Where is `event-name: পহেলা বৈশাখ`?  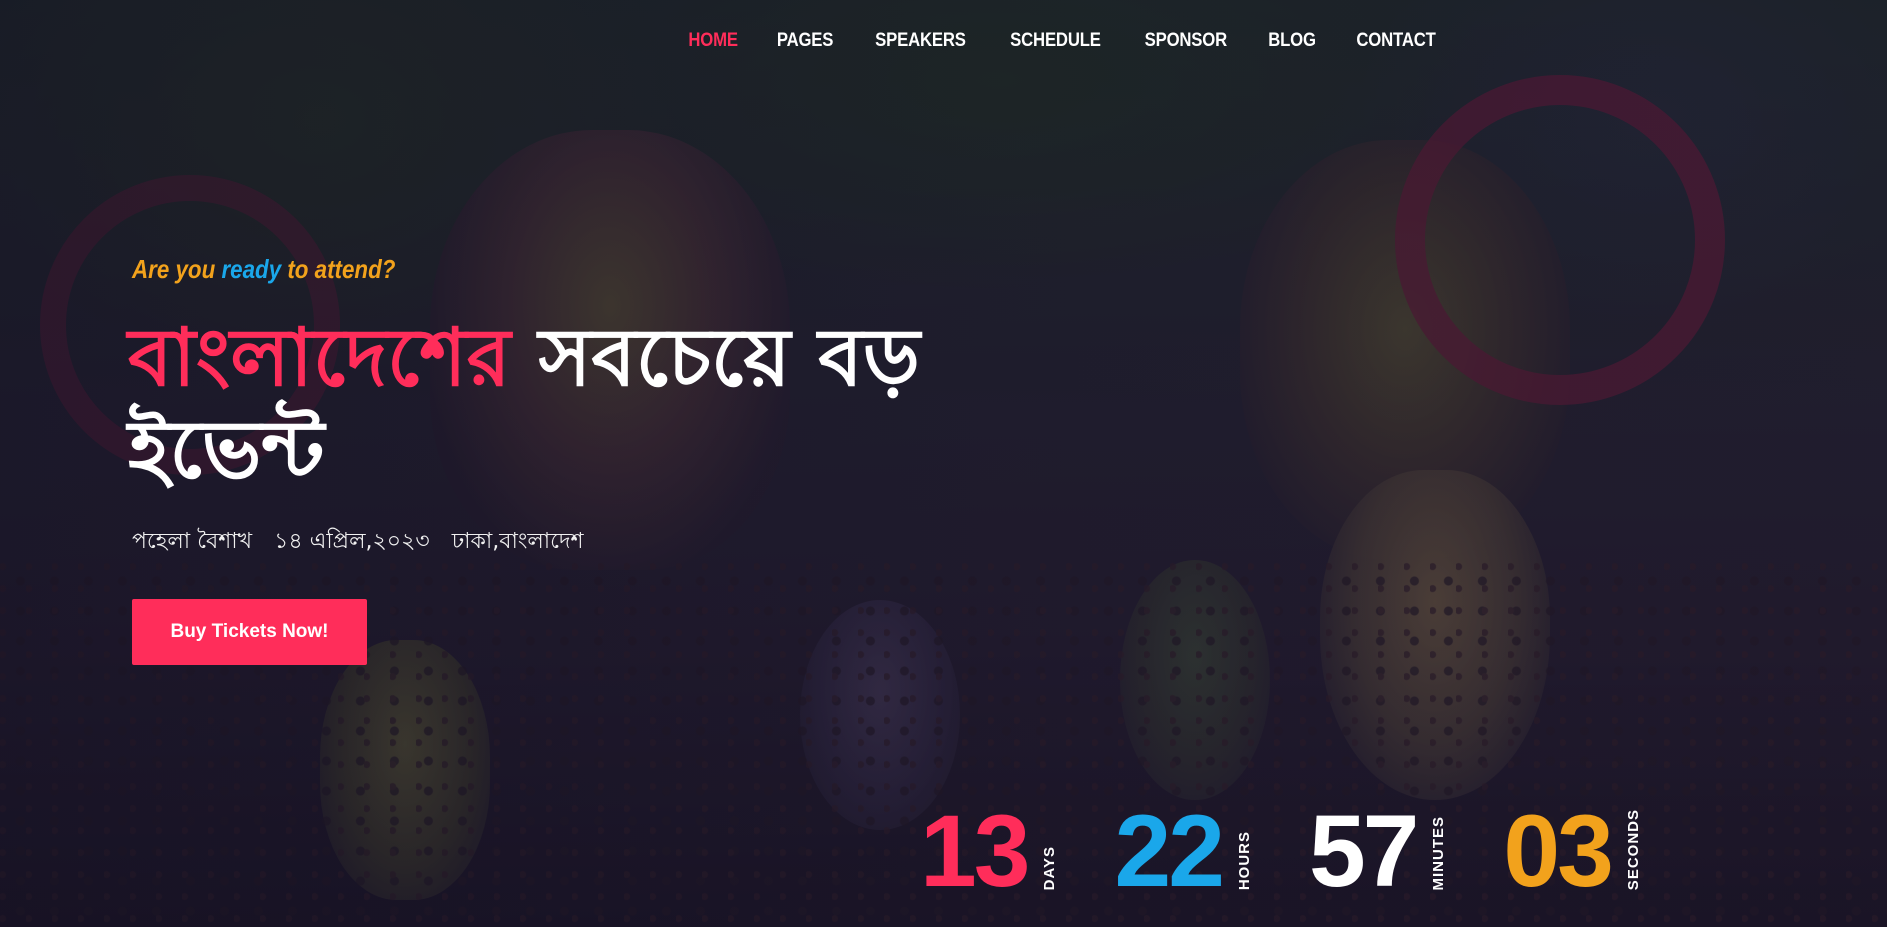 event-name: পহেলা বৈশাখ is located at coordinates (192, 541).